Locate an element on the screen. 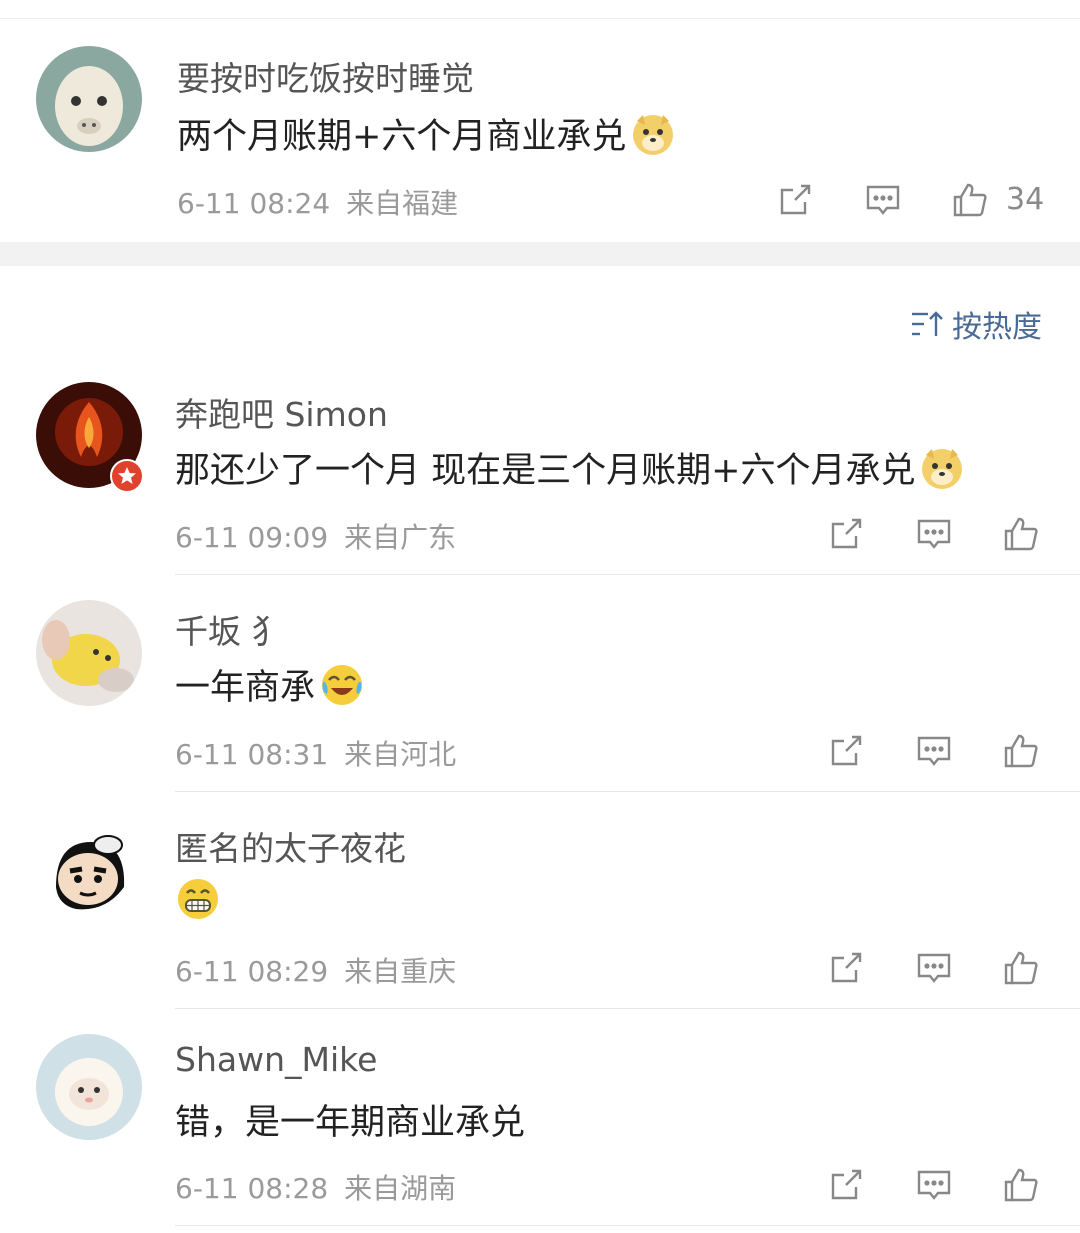 The image size is (1080, 1233). username: 奔跑吧 Simon is located at coordinates (281, 412).